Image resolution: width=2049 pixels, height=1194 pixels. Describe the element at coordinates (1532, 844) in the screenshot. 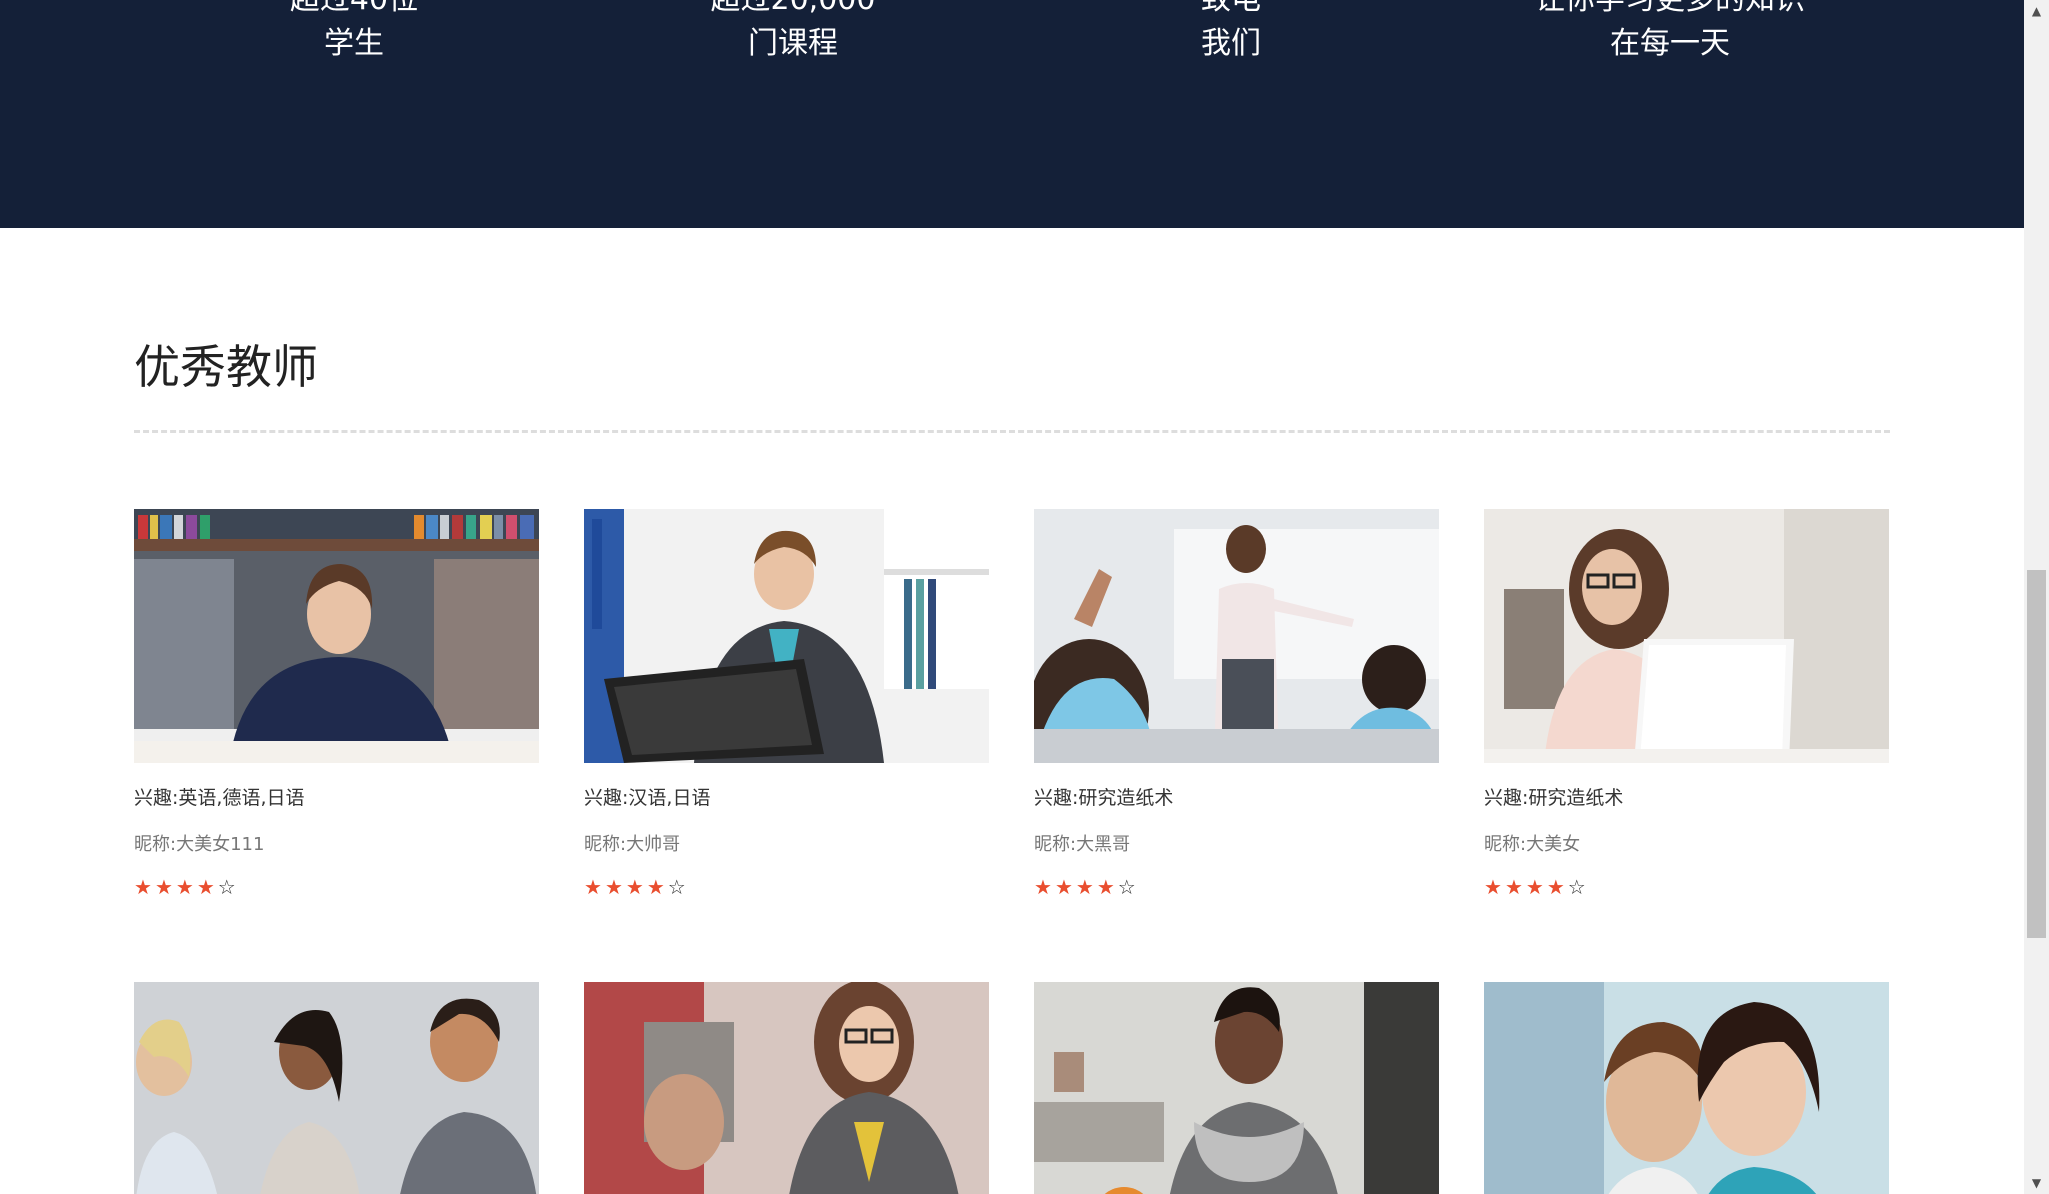

I see `teacher-nickname: 昵称:大美女` at that location.